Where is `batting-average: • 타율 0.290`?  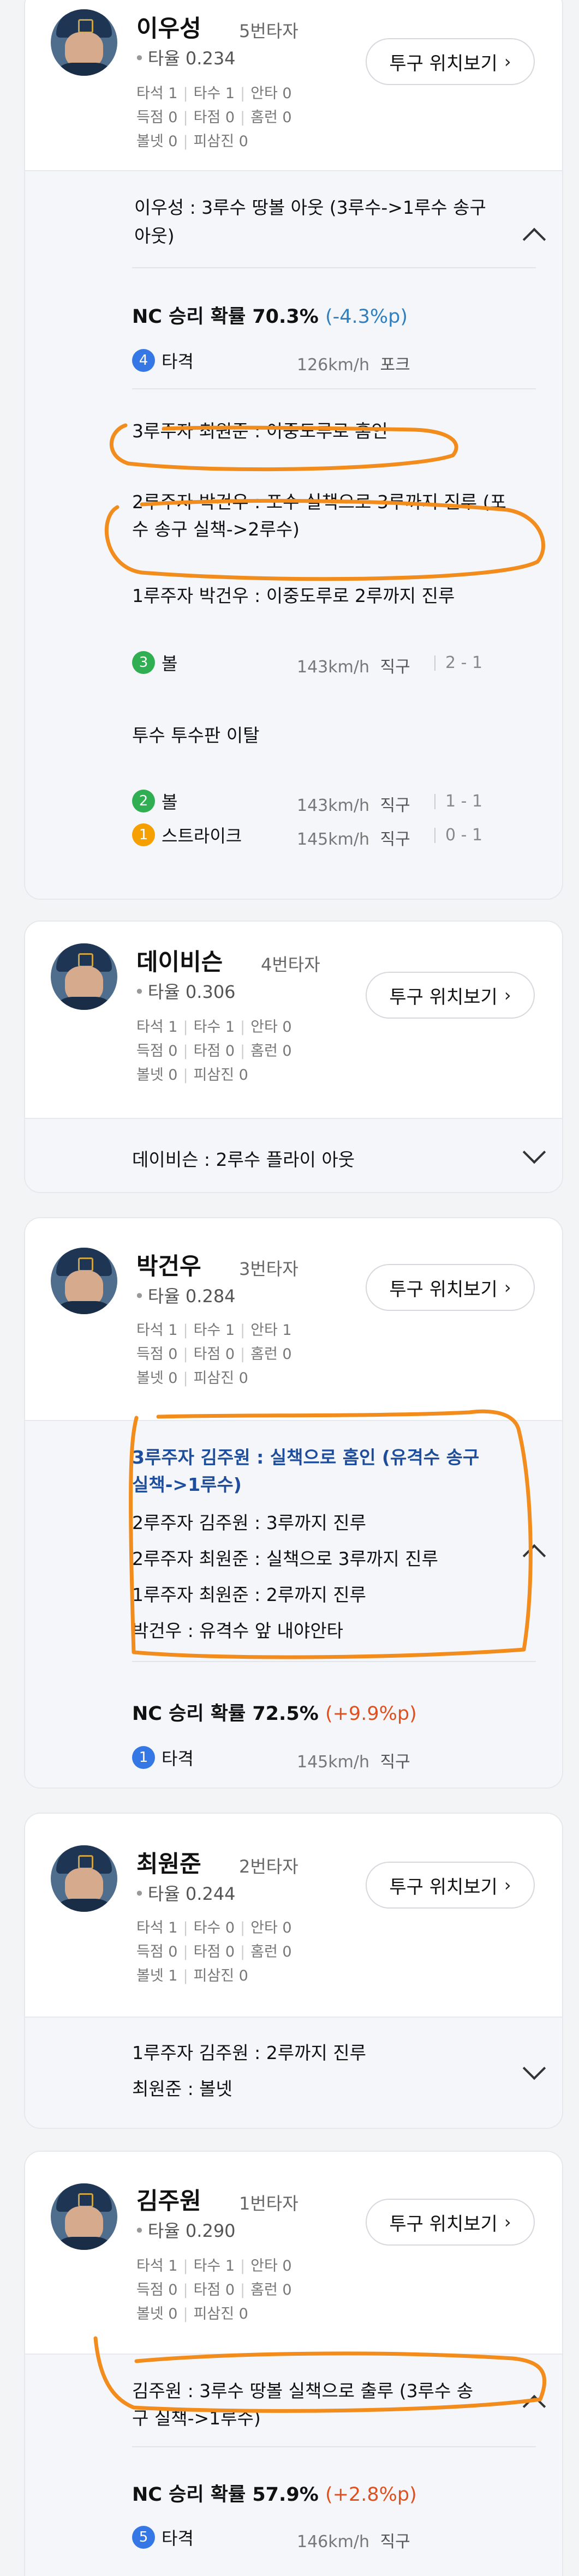 batting-average: • 타율 0.290 is located at coordinates (185, 2230).